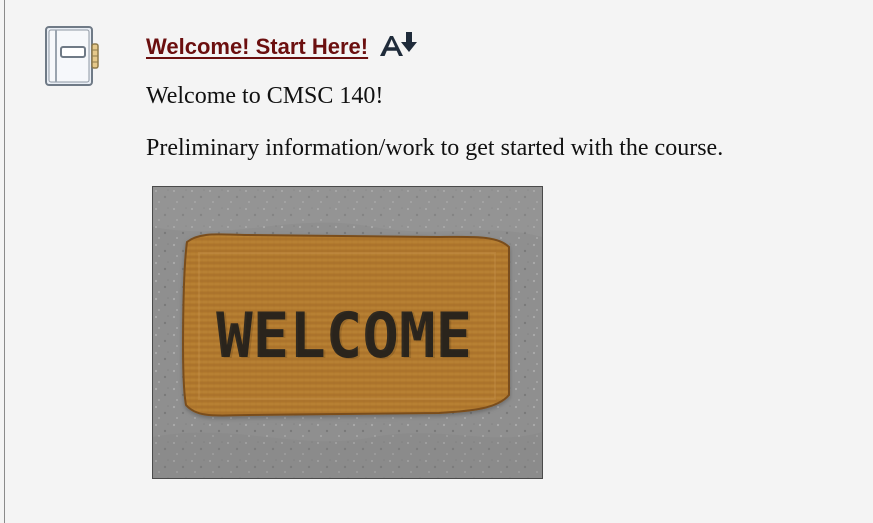 The image size is (873, 523). What do you see at coordinates (346, 337) in the screenshot?
I see `svg-text: WELCOME` at bounding box center [346, 337].